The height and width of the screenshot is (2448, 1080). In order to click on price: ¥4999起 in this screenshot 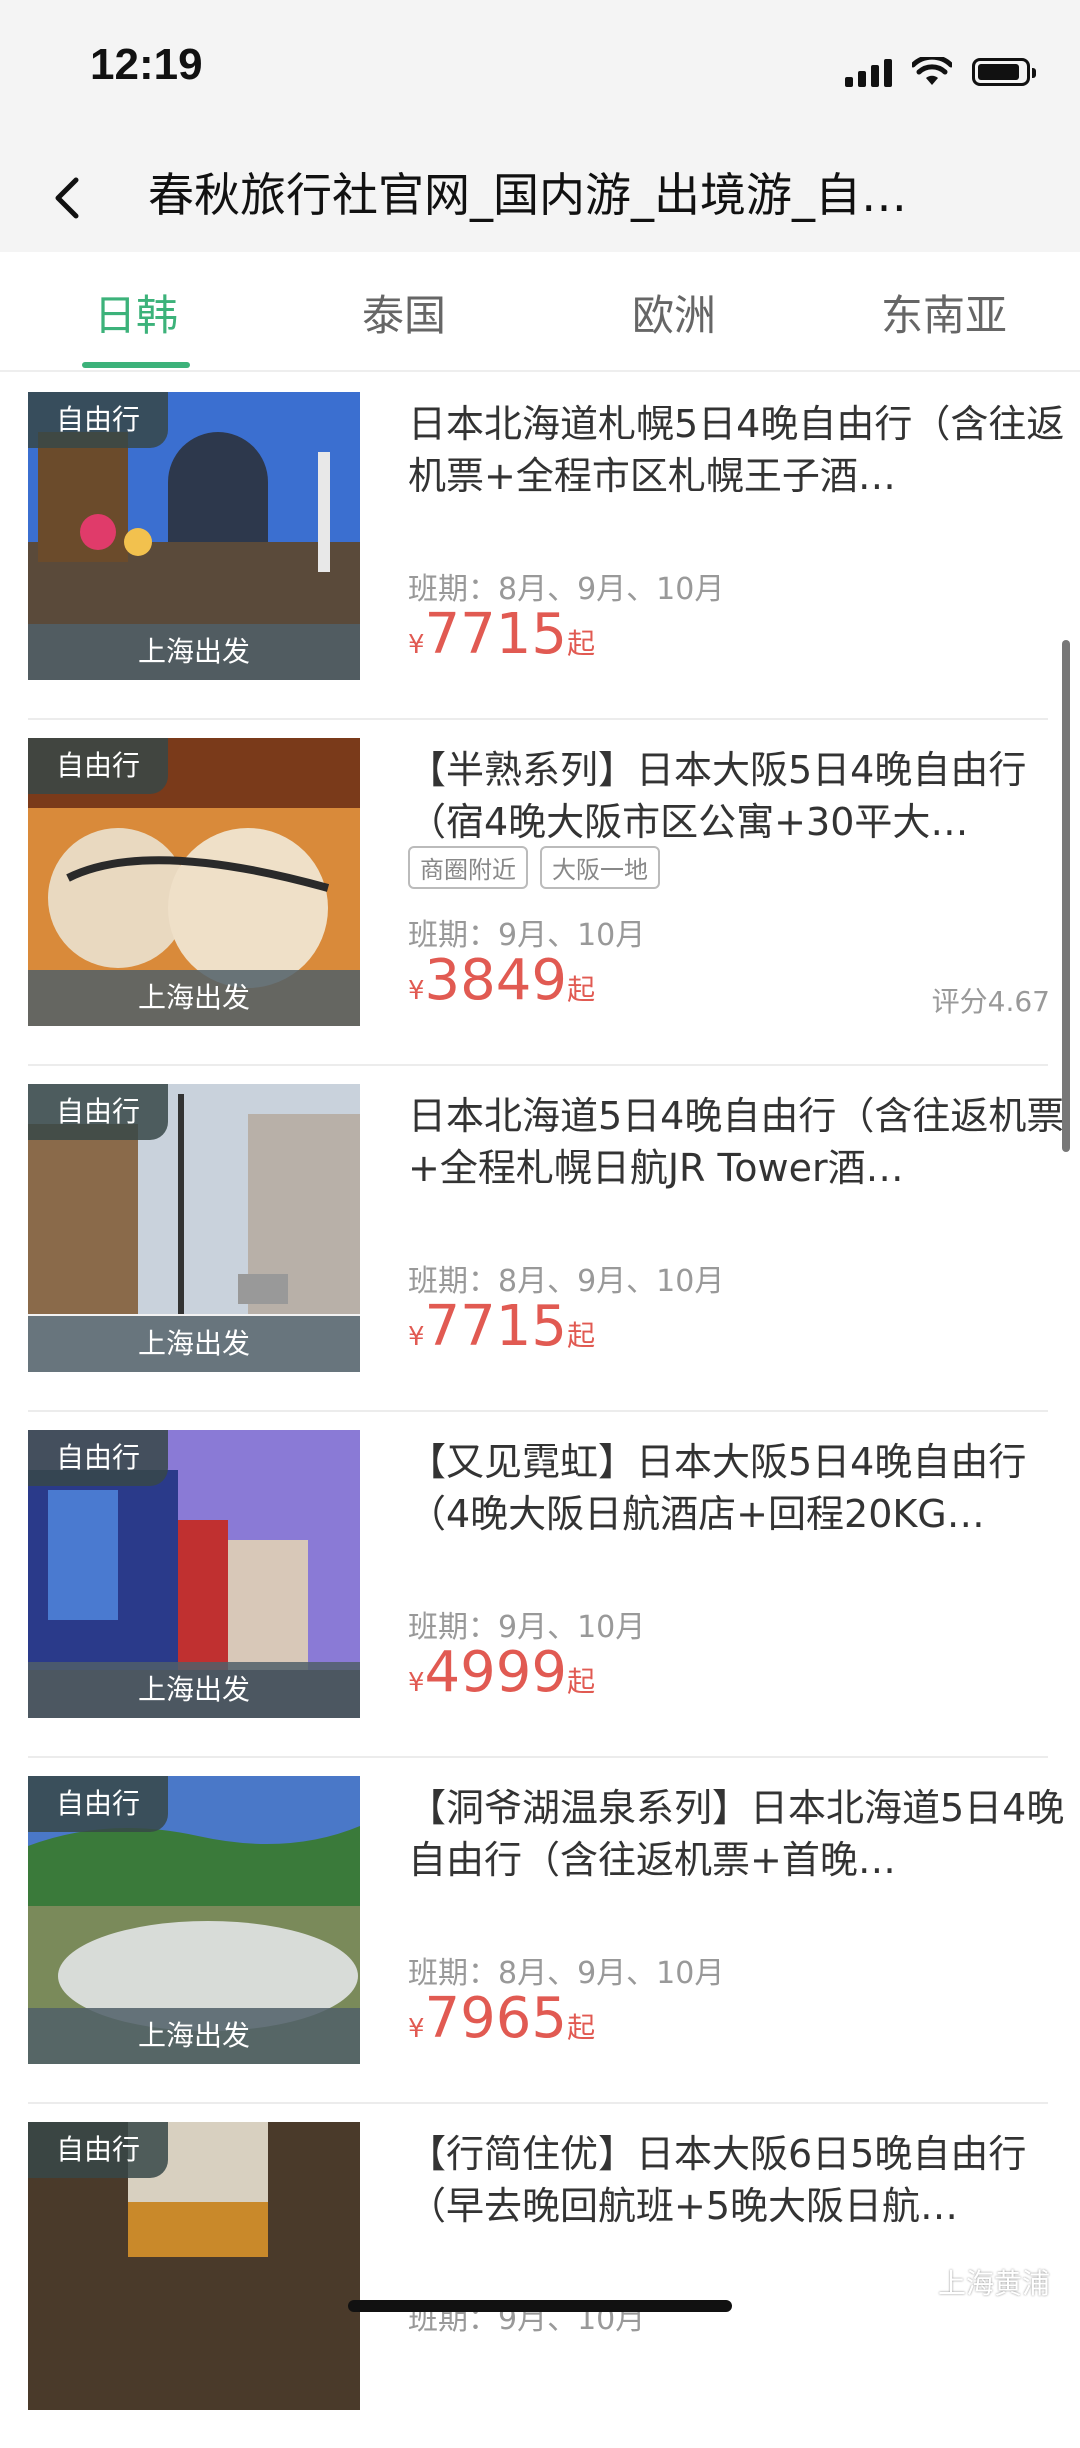, I will do `click(501, 1672)`.